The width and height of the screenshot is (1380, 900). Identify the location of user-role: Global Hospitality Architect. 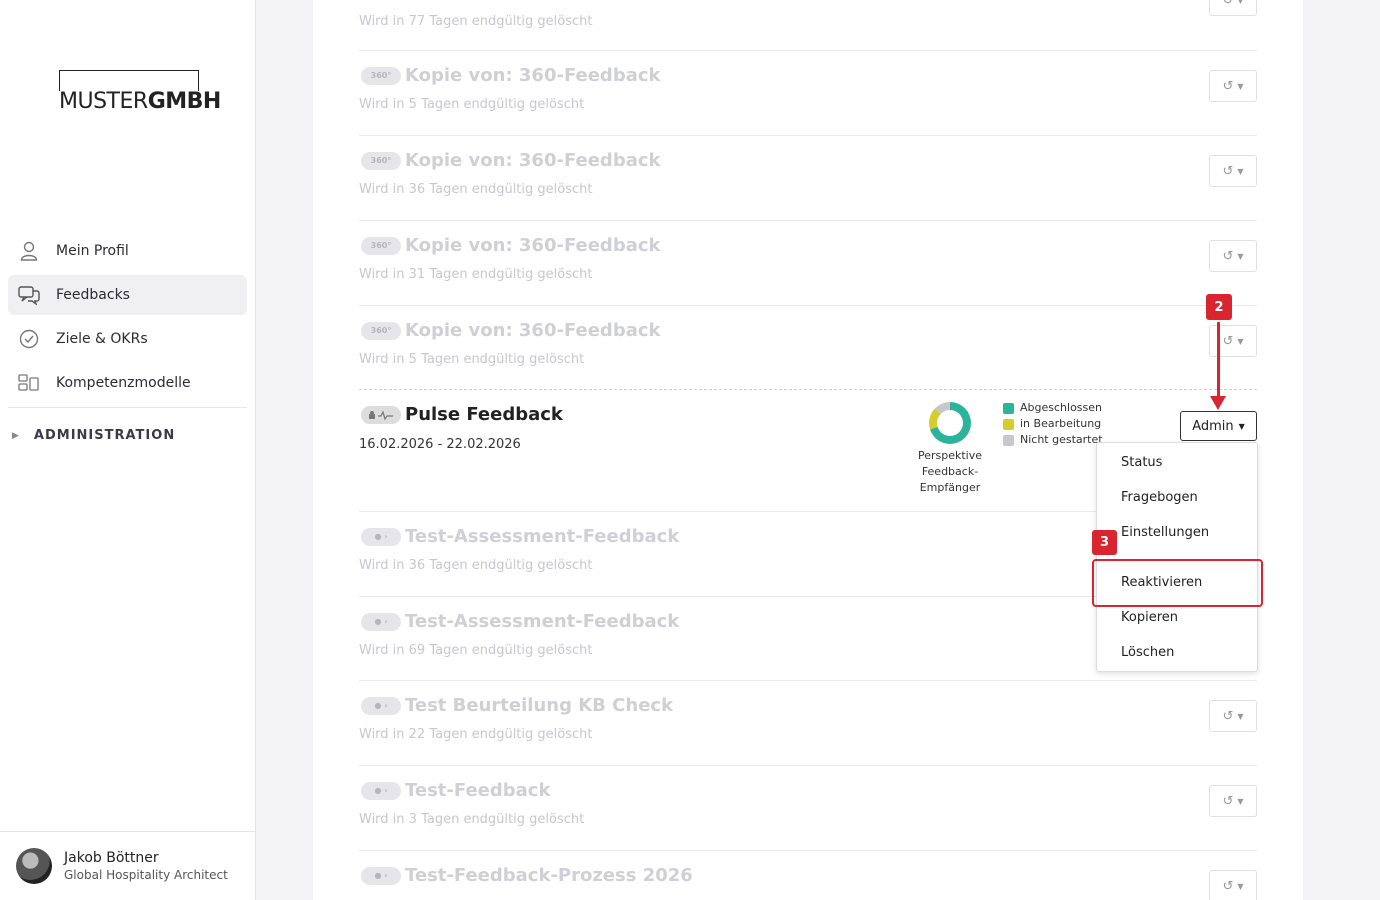
(146, 875).